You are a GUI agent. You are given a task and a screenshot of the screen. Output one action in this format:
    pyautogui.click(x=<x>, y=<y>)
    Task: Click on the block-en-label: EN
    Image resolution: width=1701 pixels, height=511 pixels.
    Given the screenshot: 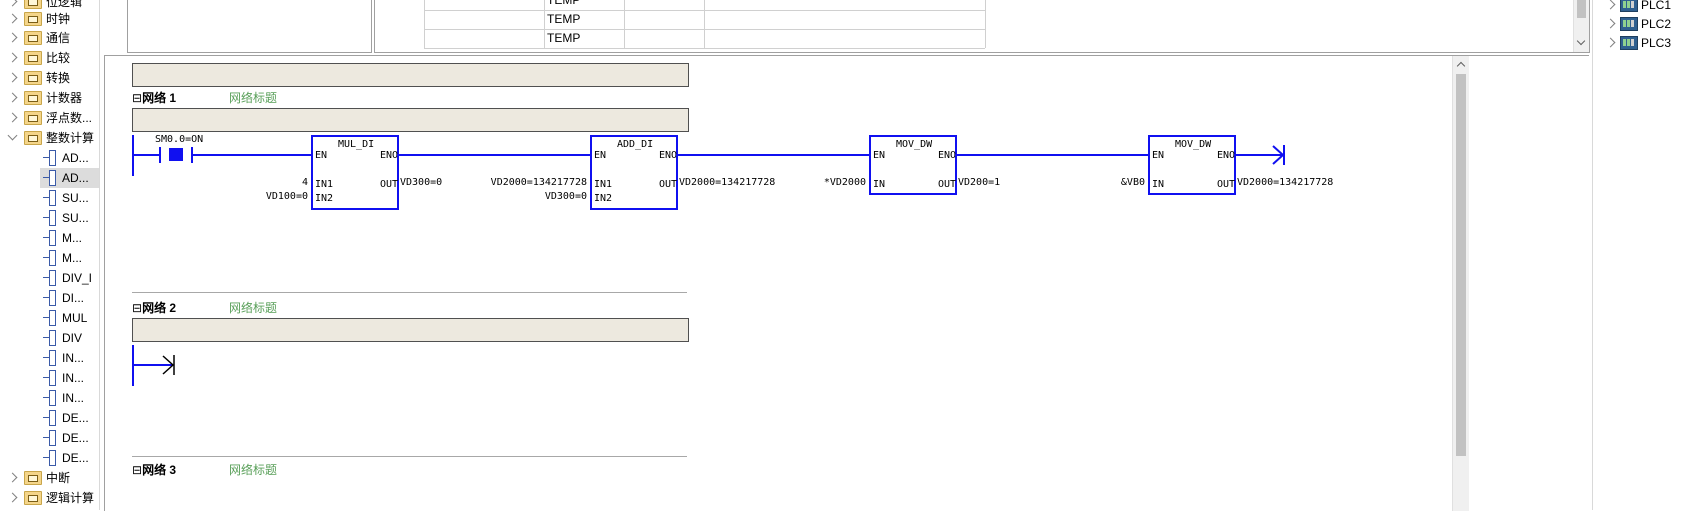 What is the action you would take?
    pyautogui.click(x=600, y=155)
    